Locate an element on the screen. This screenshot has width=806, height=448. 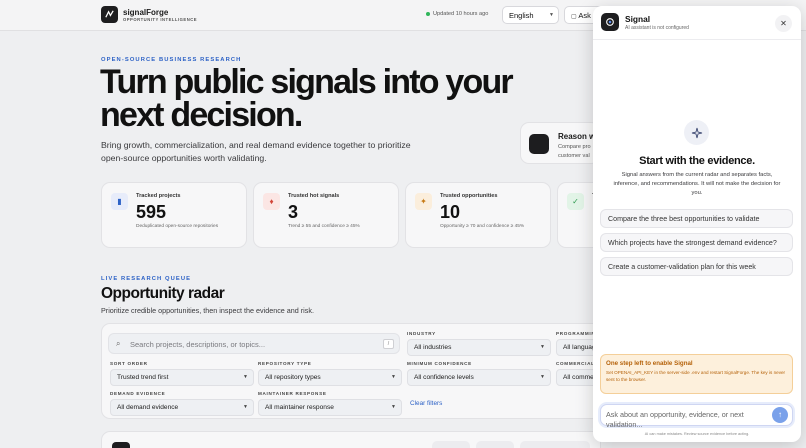
status-dot-icon is located at coordinates (428, 14).